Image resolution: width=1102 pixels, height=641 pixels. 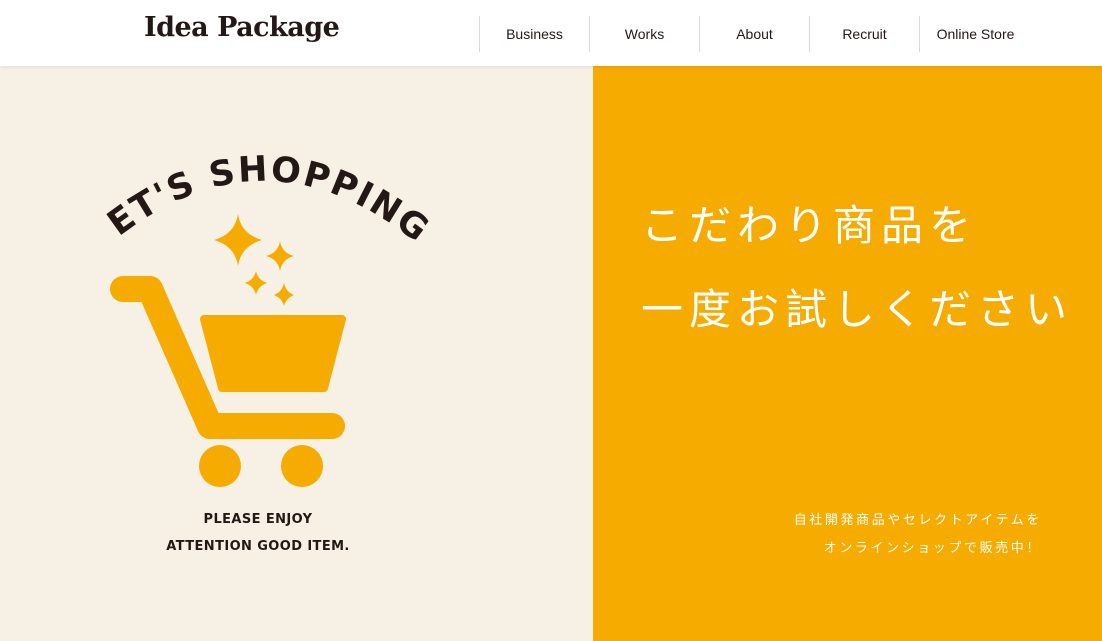 What do you see at coordinates (534, 34) in the screenshot?
I see `nav-item-business: Business` at bounding box center [534, 34].